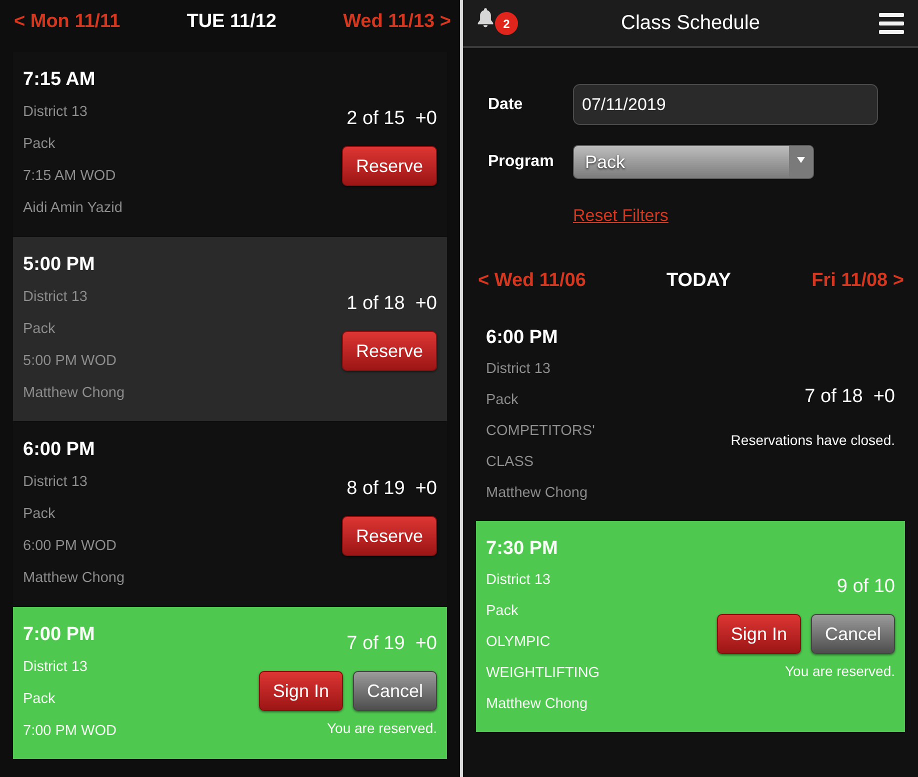 The image size is (918, 777). Describe the element at coordinates (391, 488) in the screenshot. I see `spots-count: 8 of 19 +0` at that location.